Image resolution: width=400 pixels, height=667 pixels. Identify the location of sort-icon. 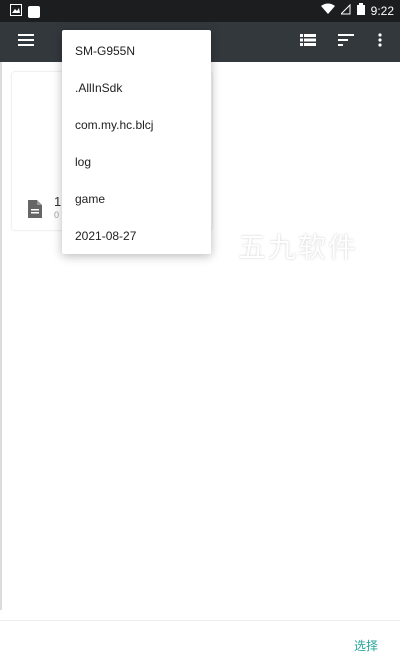
(346, 42).